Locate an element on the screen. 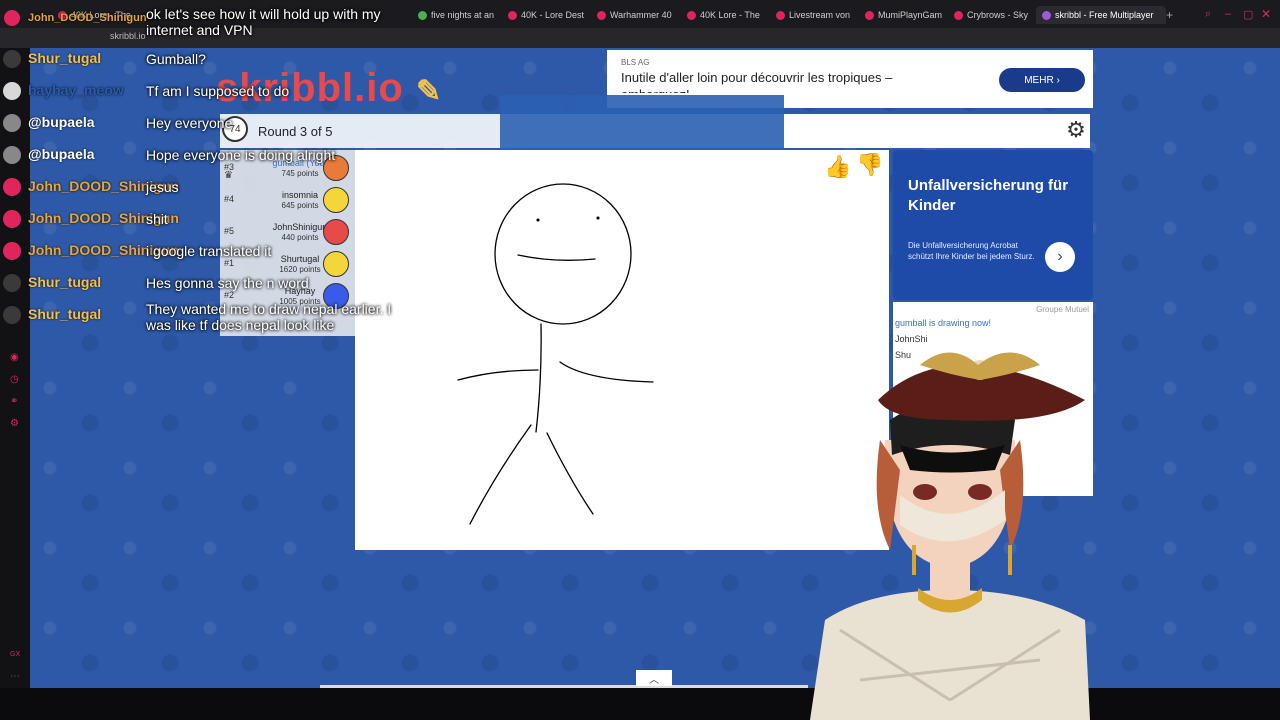 The width and height of the screenshot is (1280, 720). stickman-eye-left is located at coordinates (538, 220).